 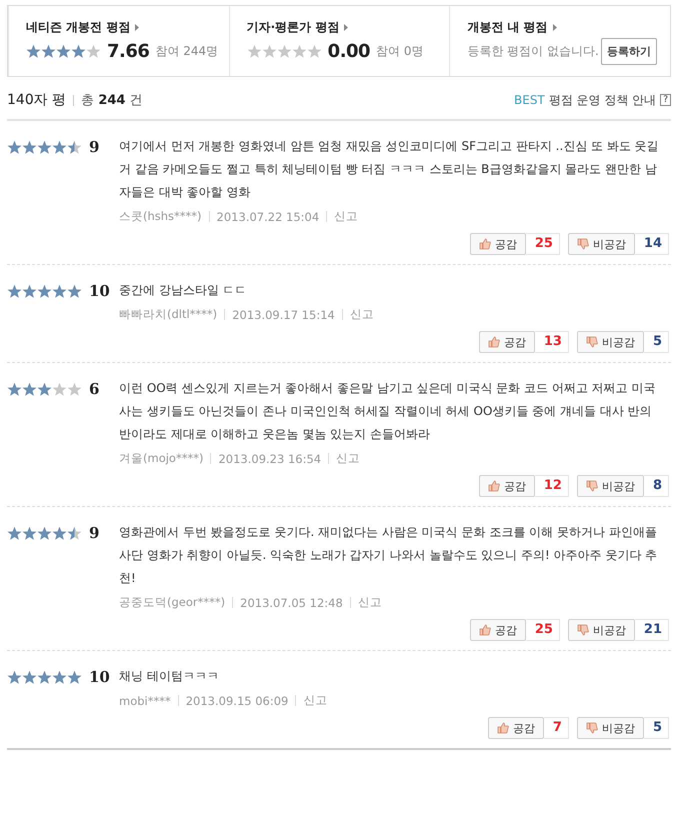 What do you see at coordinates (168, 314) in the screenshot?
I see `author-name: 빠빠라치(dltl****)` at bounding box center [168, 314].